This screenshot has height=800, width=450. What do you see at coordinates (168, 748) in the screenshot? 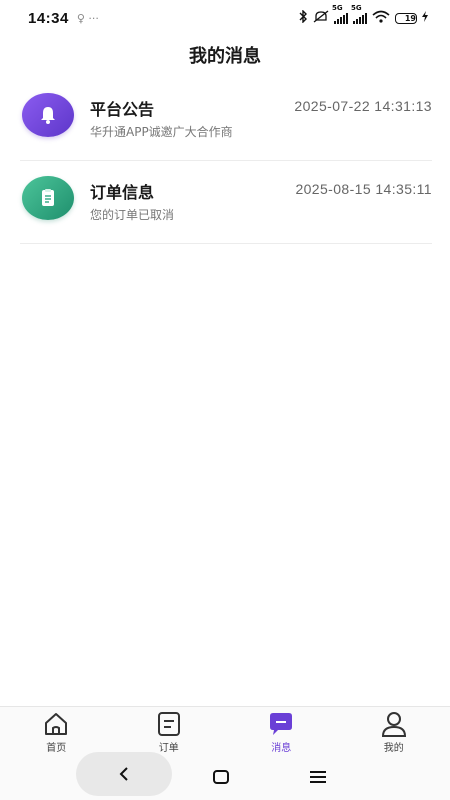
I see `tab-label: 订单` at bounding box center [168, 748].